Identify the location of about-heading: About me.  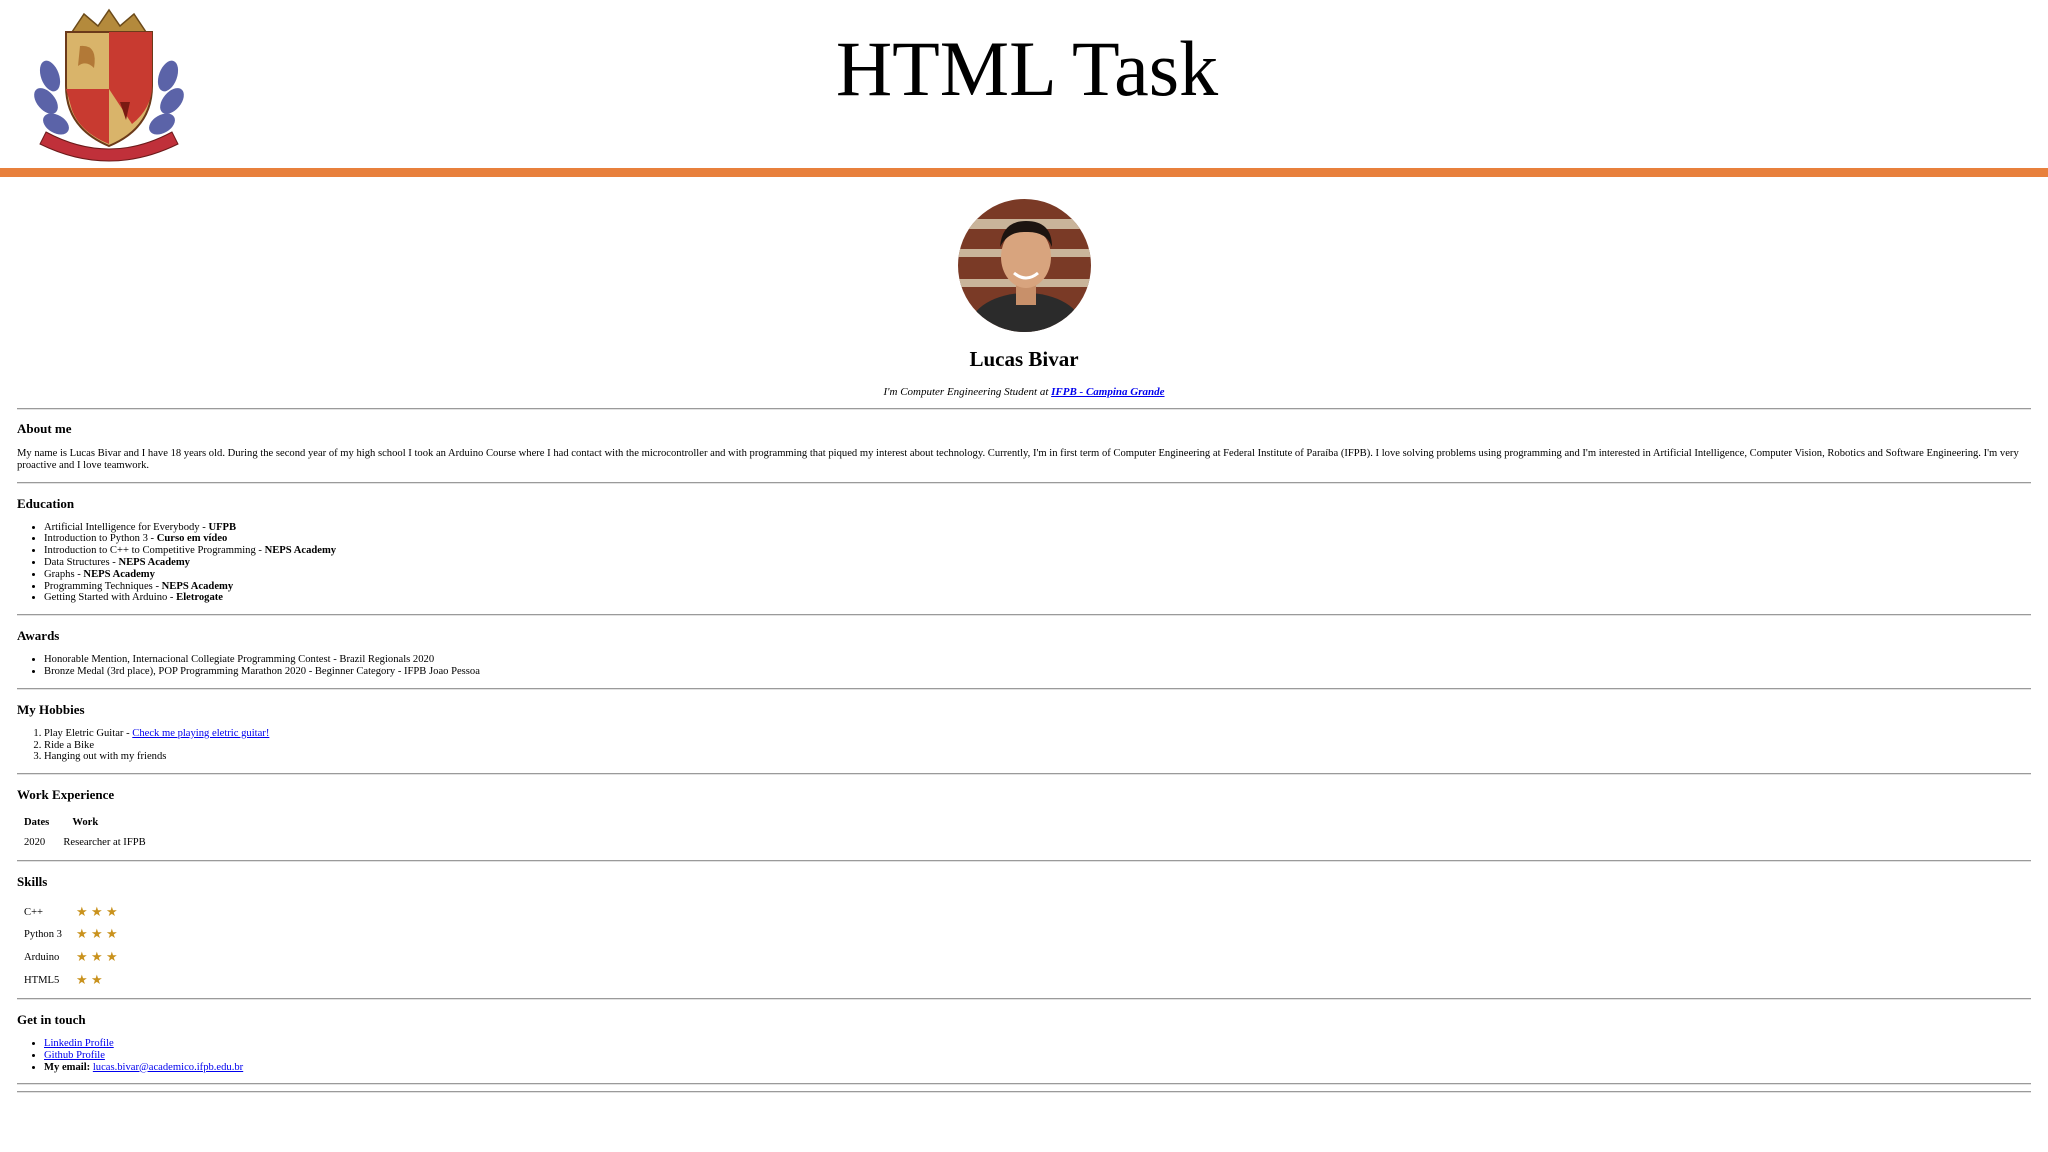
(44, 428).